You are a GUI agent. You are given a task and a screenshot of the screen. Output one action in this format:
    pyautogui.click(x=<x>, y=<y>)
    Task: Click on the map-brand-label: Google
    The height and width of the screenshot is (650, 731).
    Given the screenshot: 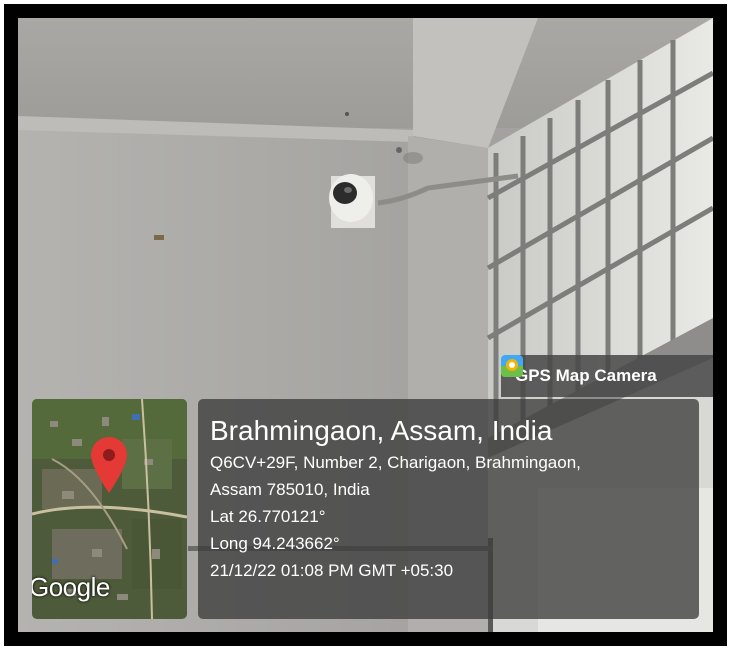 What is the action you would take?
    pyautogui.click(x=71, y=587)
    